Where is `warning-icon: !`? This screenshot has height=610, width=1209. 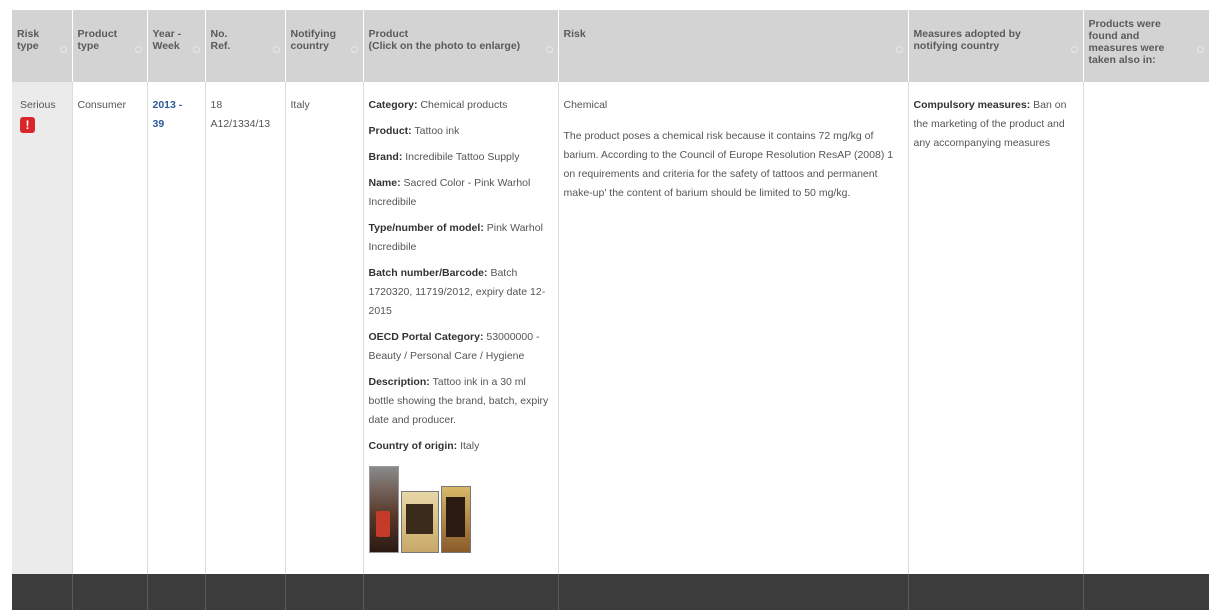
warning-icon: ! is located at coordinates (27, 125).